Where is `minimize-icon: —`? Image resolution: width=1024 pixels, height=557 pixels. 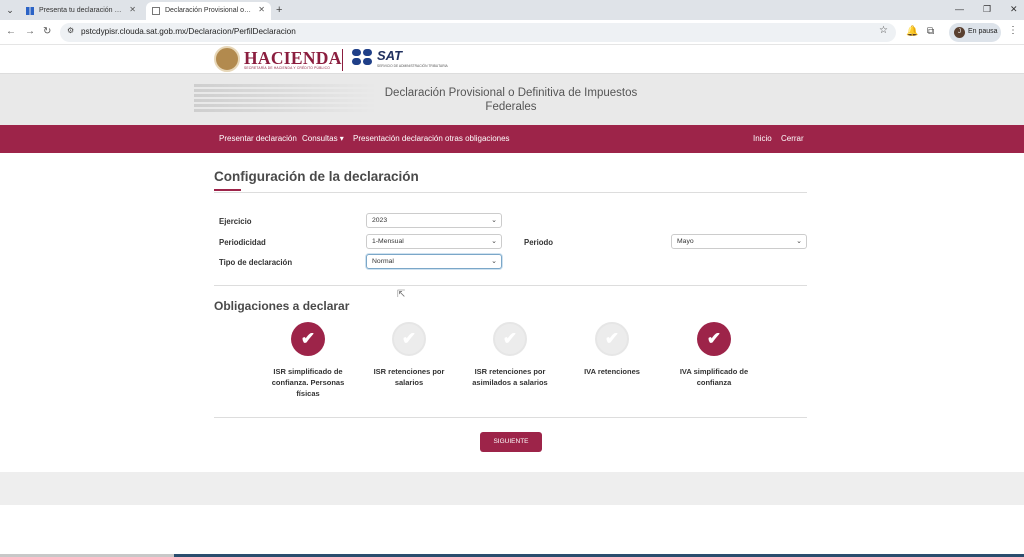
minimize-icon: — is located at coordinates (959, 9).